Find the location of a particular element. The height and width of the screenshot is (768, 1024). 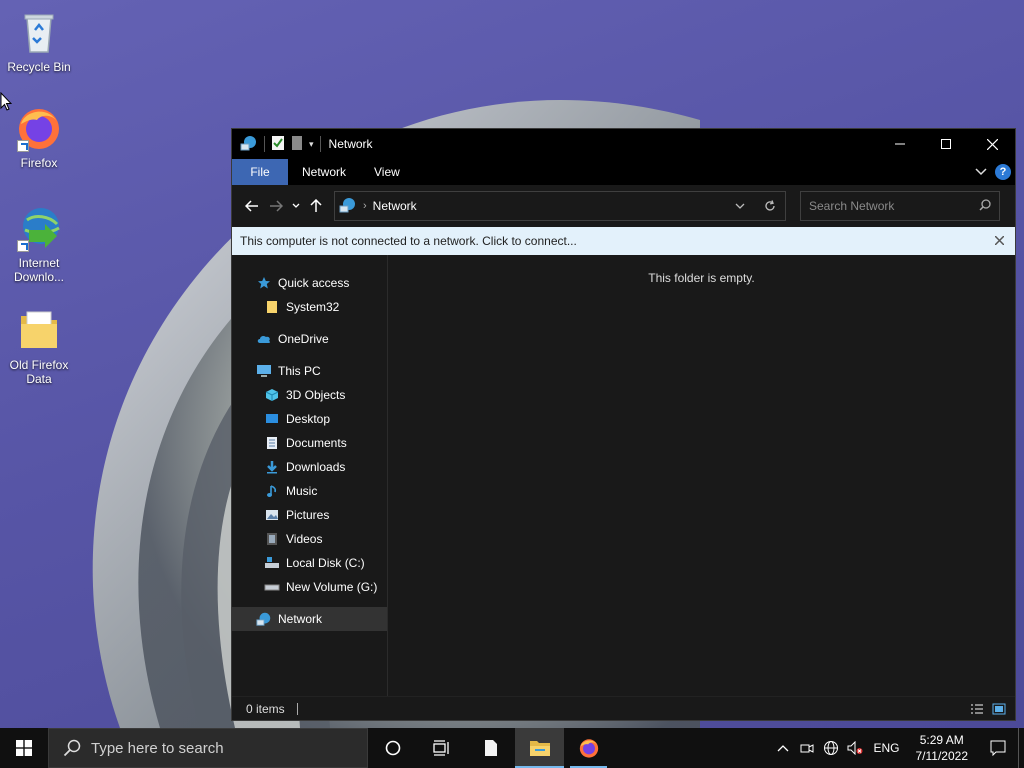

desktop-icon-firefox: Firefox is located at coordinates (39, 137).